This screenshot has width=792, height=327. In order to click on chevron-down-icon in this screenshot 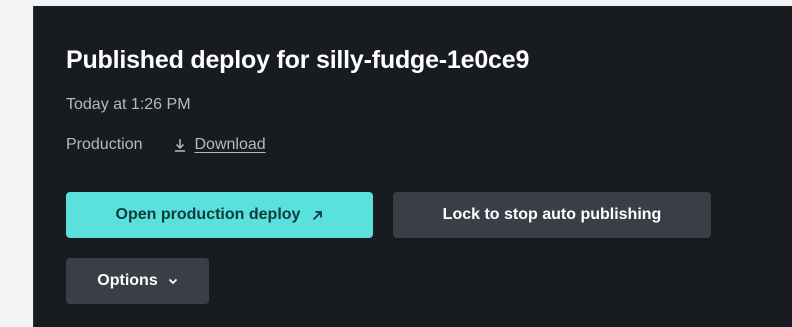, I will do `click(173, 281)`.